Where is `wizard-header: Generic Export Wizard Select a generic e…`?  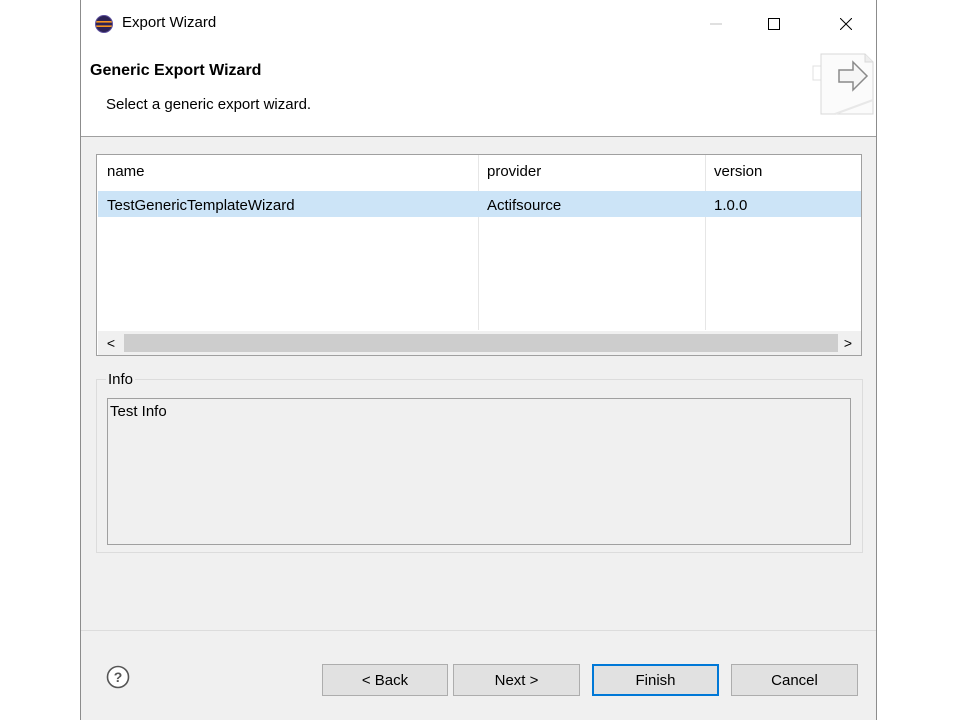 wizard-header: Generic Export Wizard Select a generic e… is located at coordinates (478, 92).